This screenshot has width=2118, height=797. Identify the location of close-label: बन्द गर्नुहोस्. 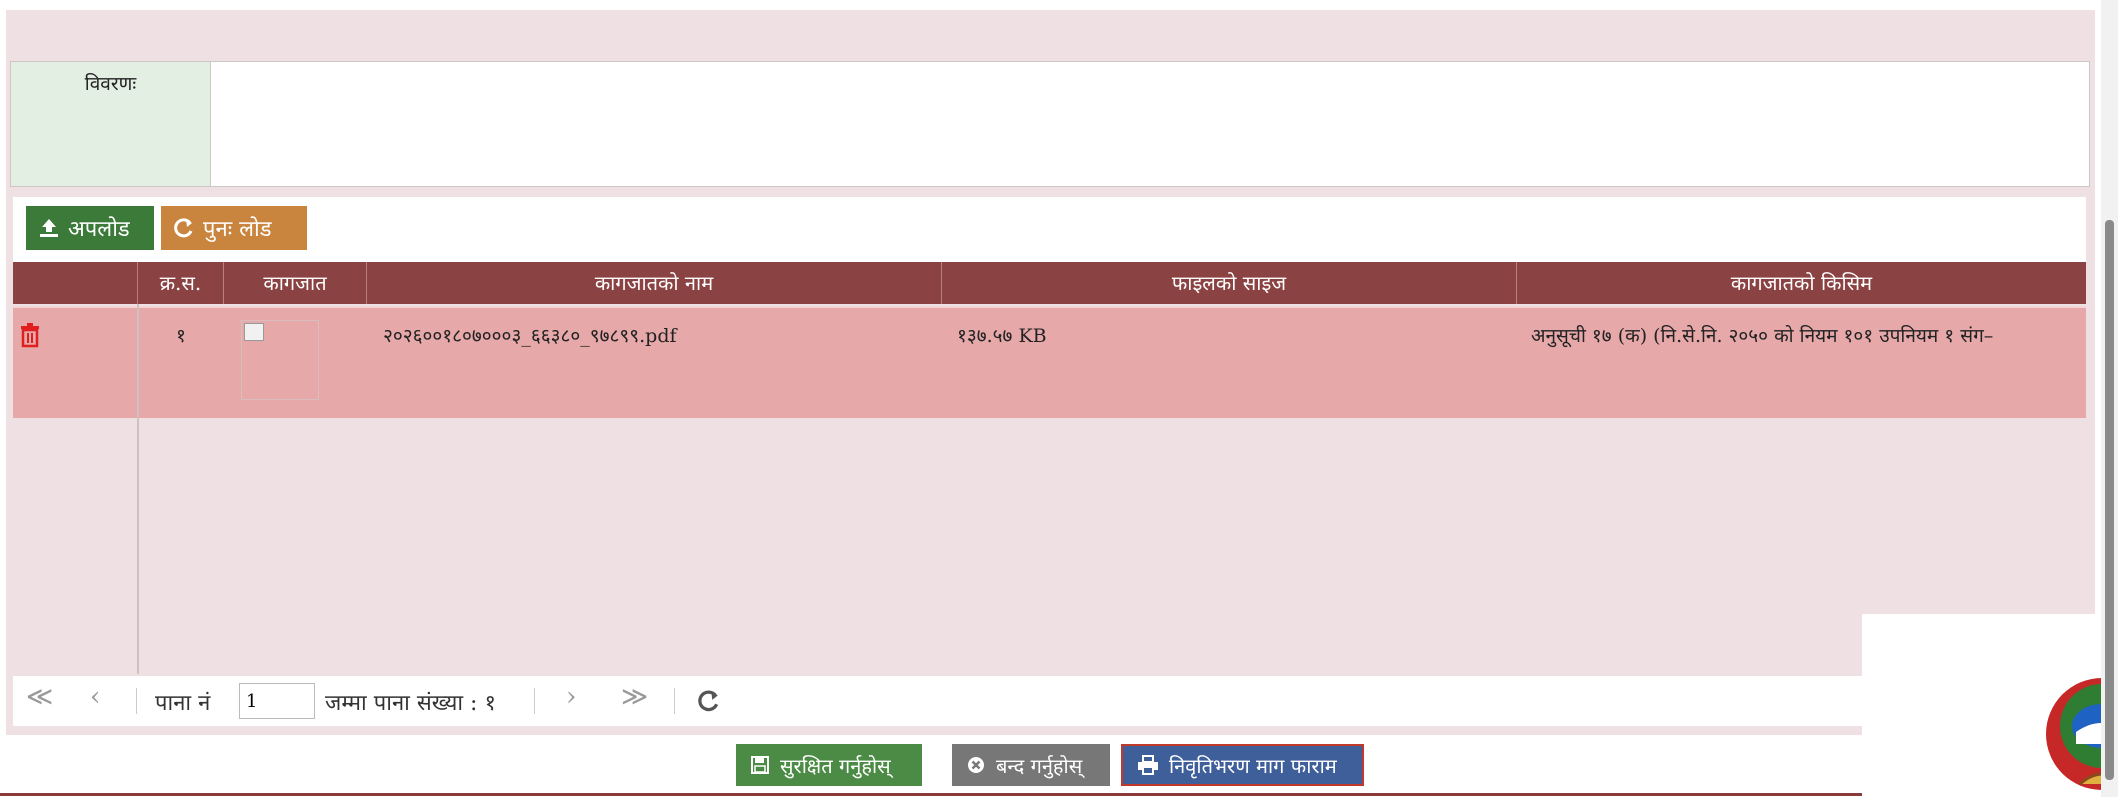
(1039, 765).